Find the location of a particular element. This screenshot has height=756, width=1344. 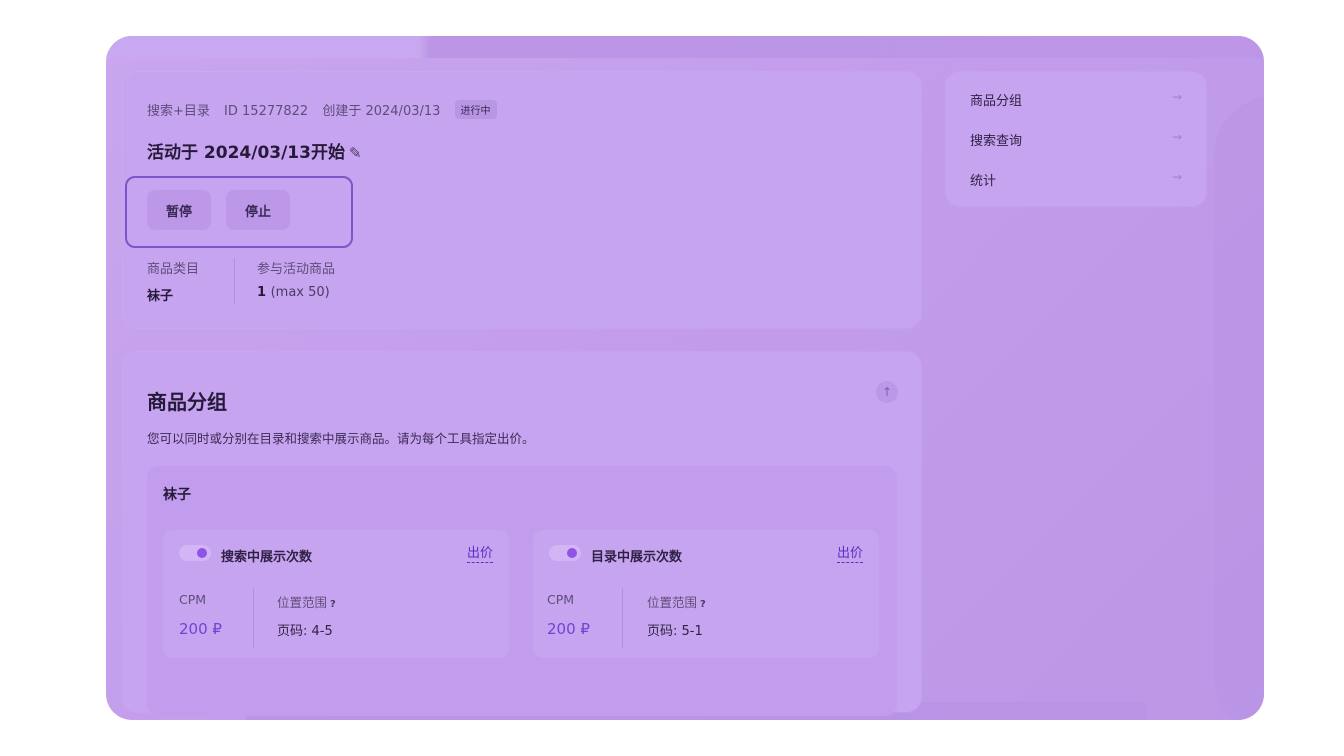

nav-item-label: 统计 is located at coordinates (983, 181).